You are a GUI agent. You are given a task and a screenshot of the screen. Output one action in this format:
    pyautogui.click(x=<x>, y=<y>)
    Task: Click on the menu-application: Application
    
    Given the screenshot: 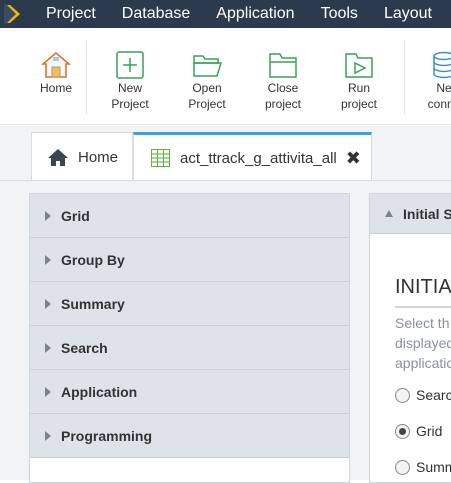 What is the action you would take?
    pyautogui.click(x=254, y=14)
    